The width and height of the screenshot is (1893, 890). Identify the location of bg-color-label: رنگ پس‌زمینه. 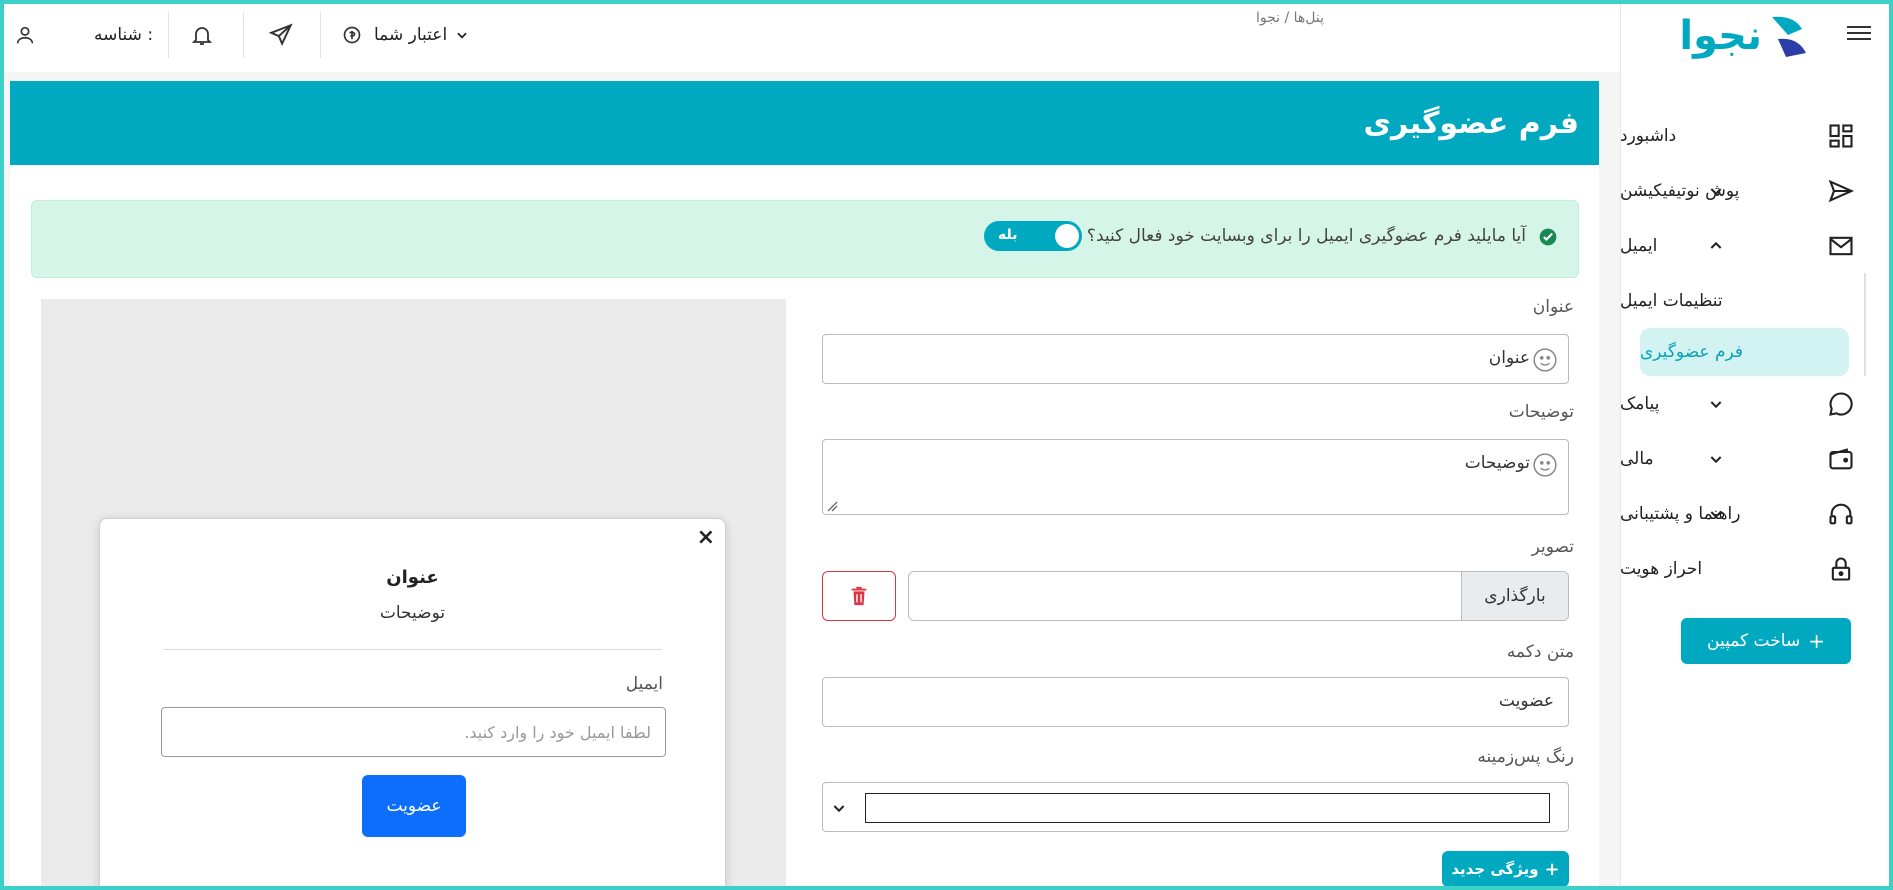
(1525, 757).